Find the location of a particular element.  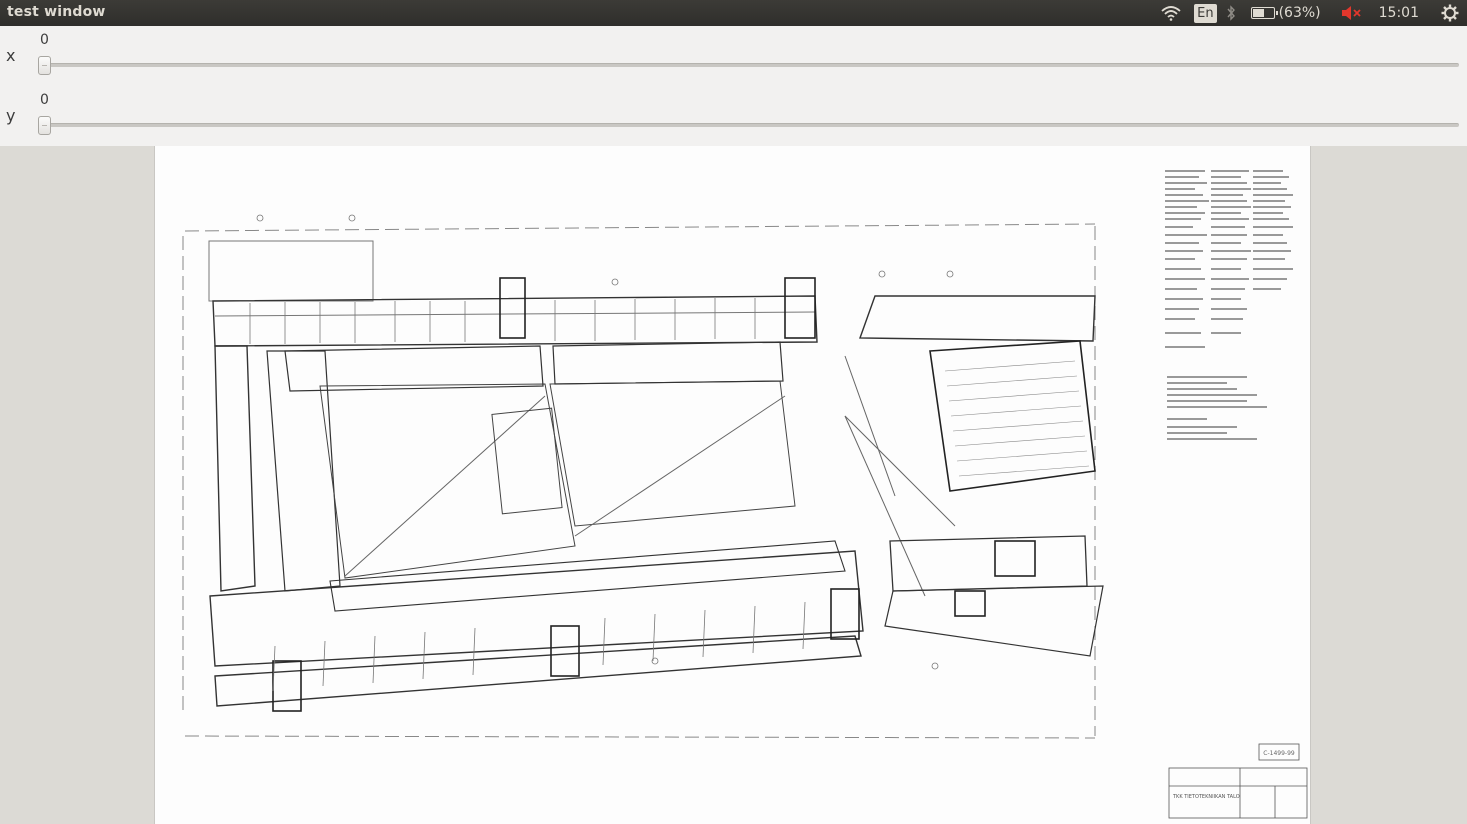

battery-indicator: (63%) is located at coordinates (1285, 13).